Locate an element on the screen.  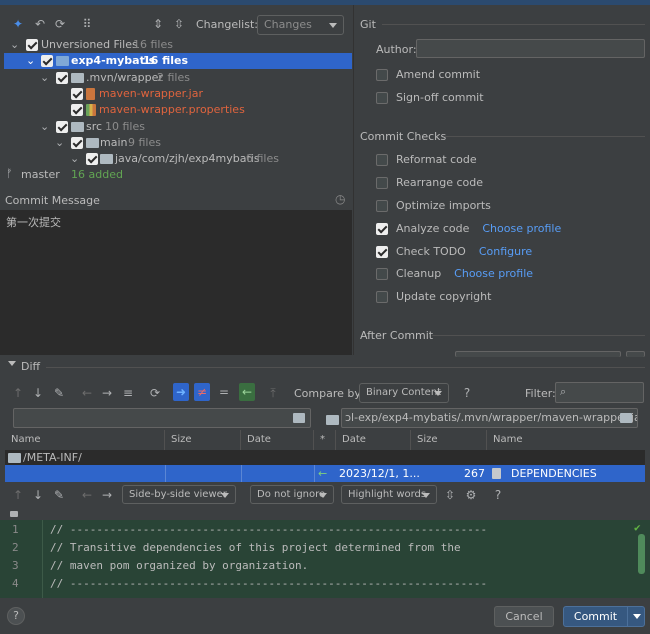
panel-divider is located at coordinates (353, 180).